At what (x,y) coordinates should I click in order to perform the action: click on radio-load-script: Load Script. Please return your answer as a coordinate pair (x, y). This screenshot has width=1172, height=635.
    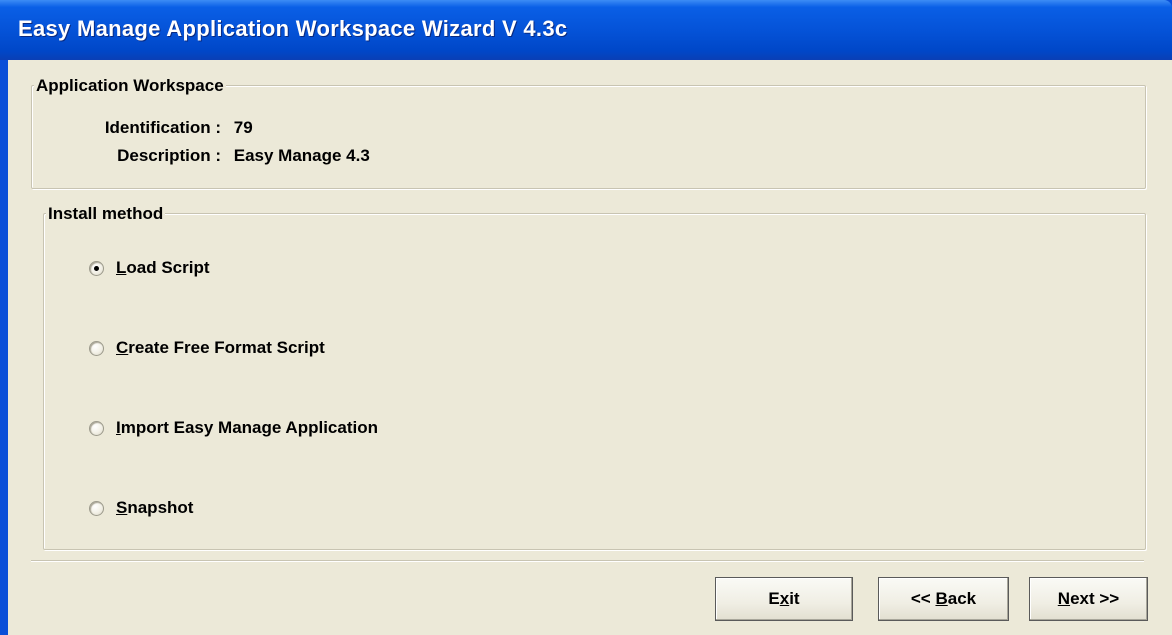
    Looking at the image, I should click on (149, 268).